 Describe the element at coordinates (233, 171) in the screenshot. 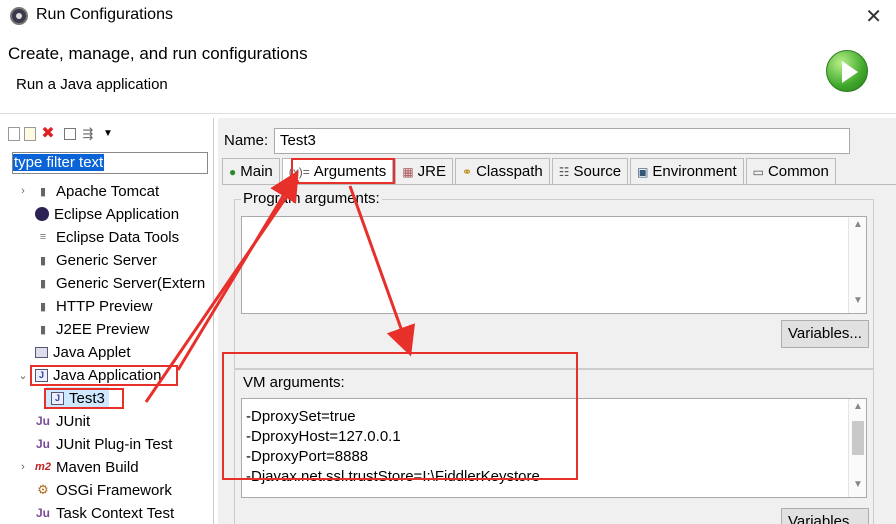

I see `main-icon: ●` at that location.